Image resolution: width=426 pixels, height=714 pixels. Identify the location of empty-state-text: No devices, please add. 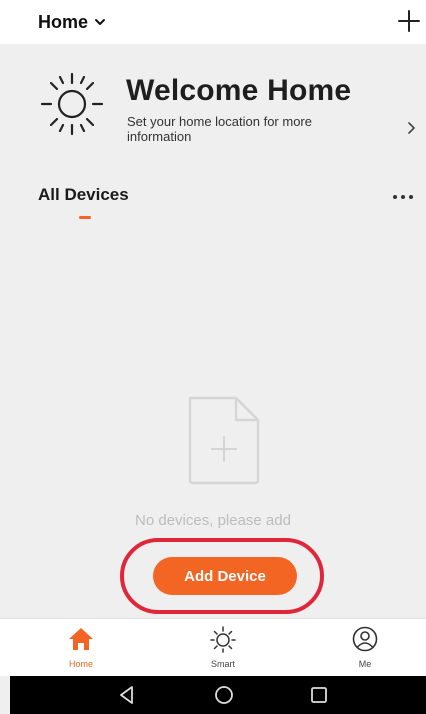
(213, 520).